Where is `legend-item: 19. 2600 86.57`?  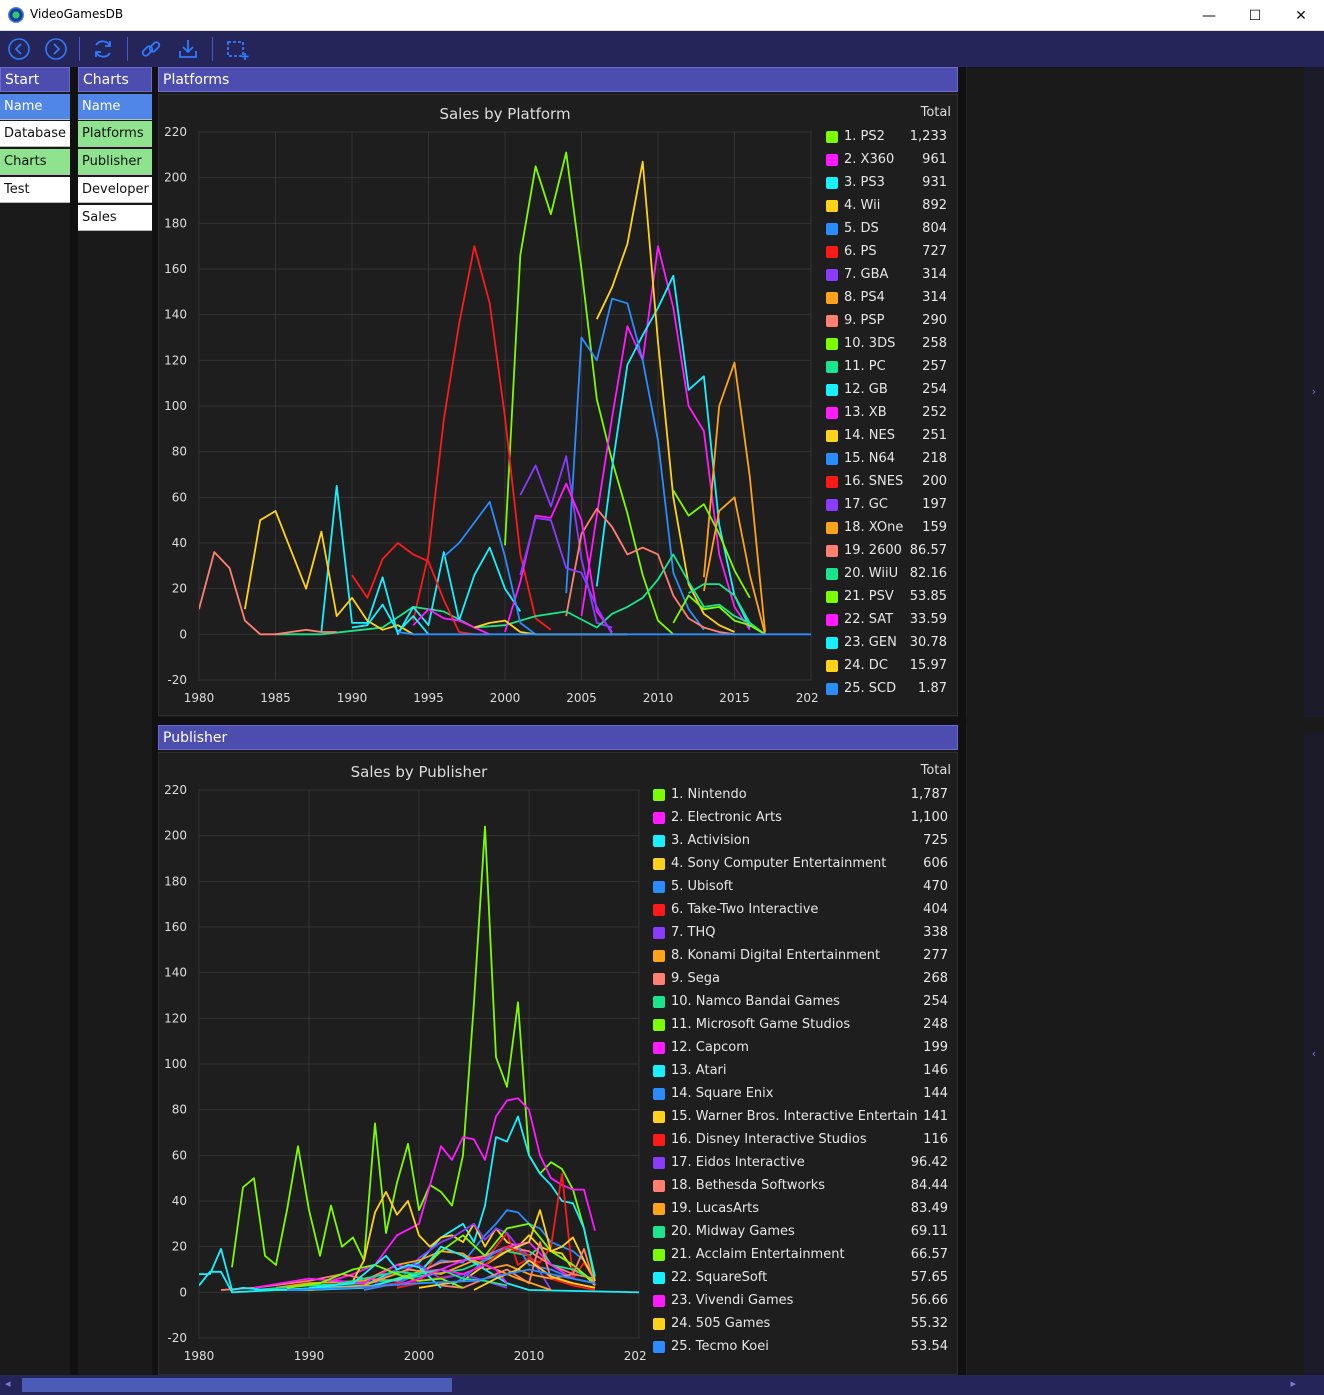 legend-item: 19. 2600 86.57 is located at coordinates (890, 550).